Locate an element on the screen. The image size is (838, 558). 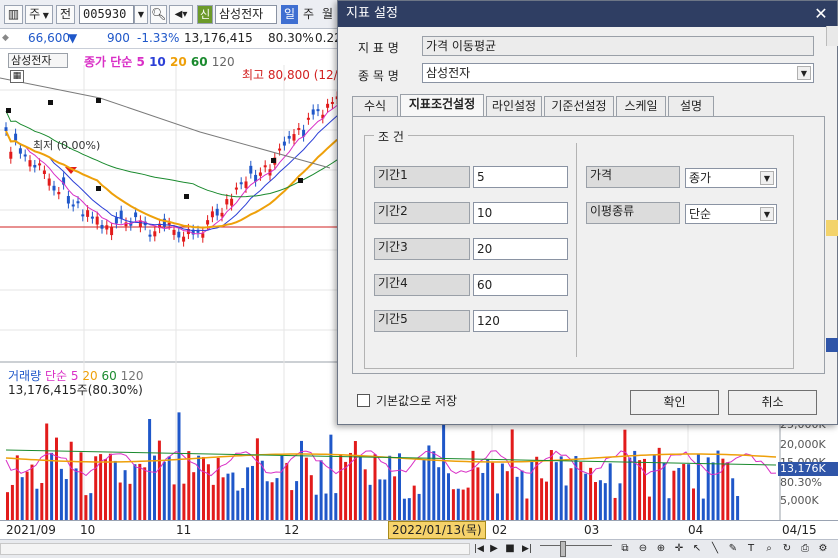
ma-type-select: 단순 ▼ is located at coordinates (731, 214).